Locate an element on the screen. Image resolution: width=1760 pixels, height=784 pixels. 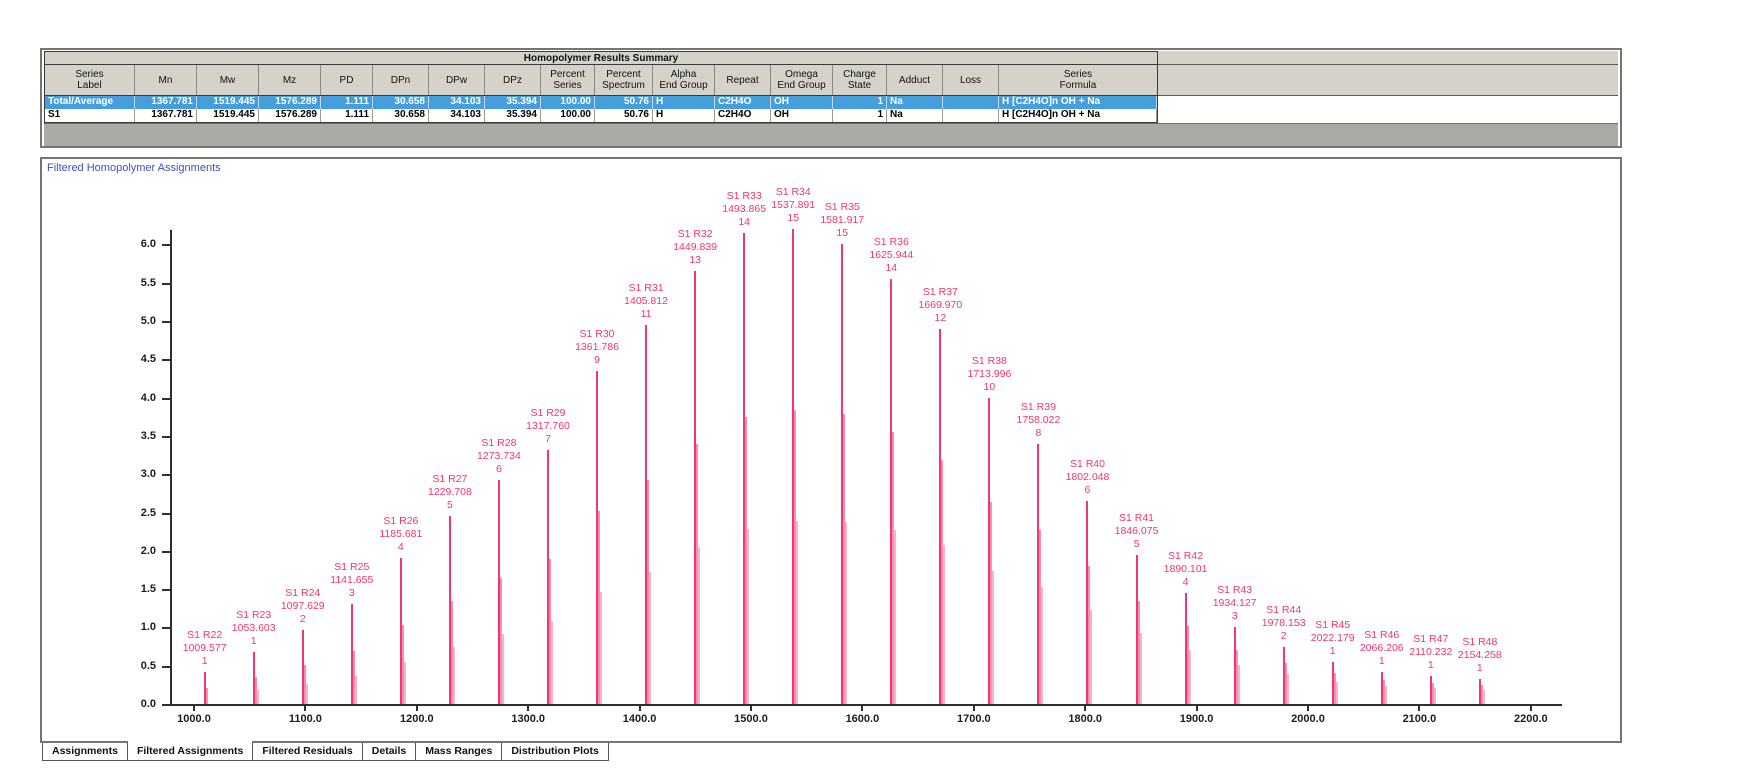
y-tick-3.0 is located at coordinates (166, 475).